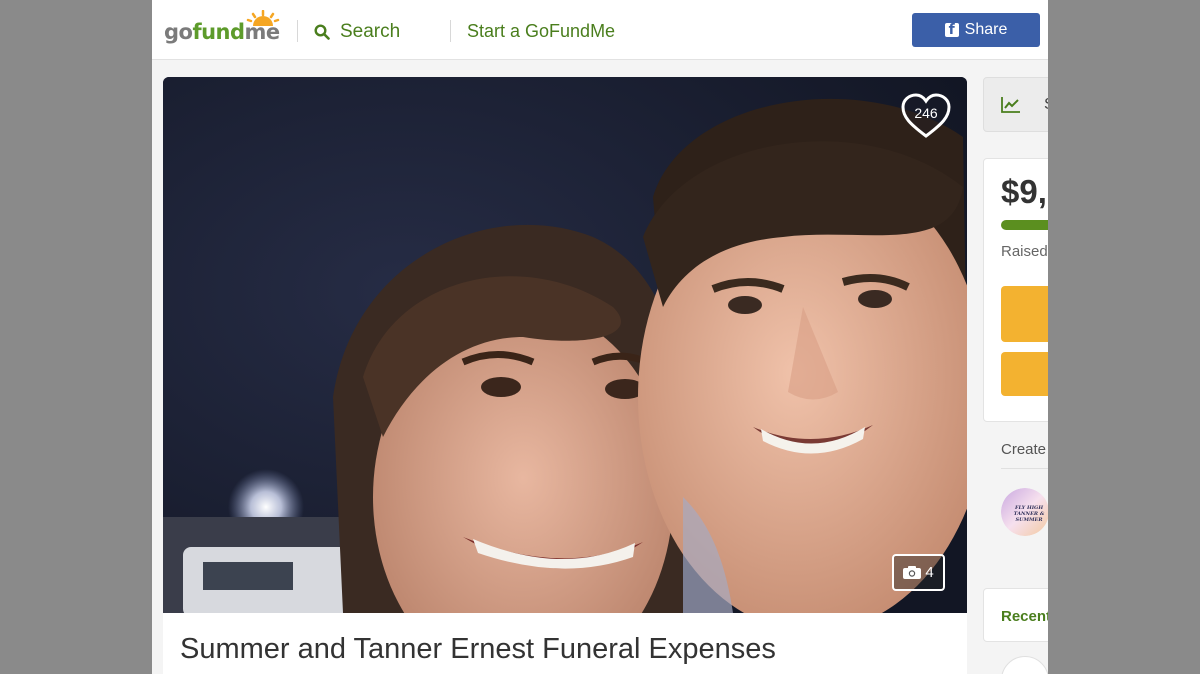 Image resolution: width=1200 pixels, height=674 pixels. I want to click on recent-donations-card: Recent, so click(1015, 615).